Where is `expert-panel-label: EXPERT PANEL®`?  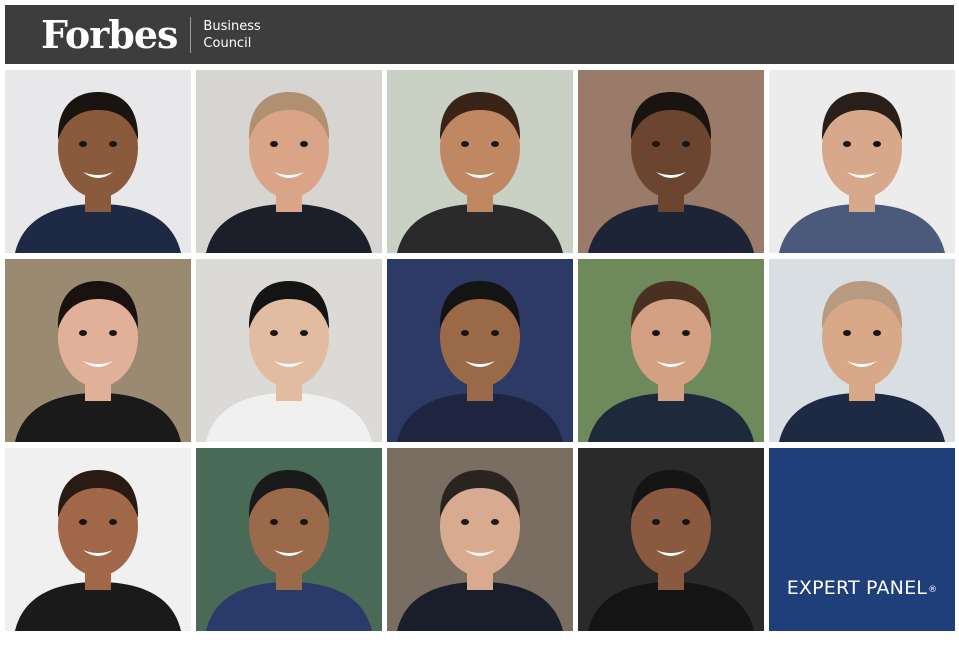 expert-panel-label: EXPERT PANEL® is located at coordinates (862, 588).